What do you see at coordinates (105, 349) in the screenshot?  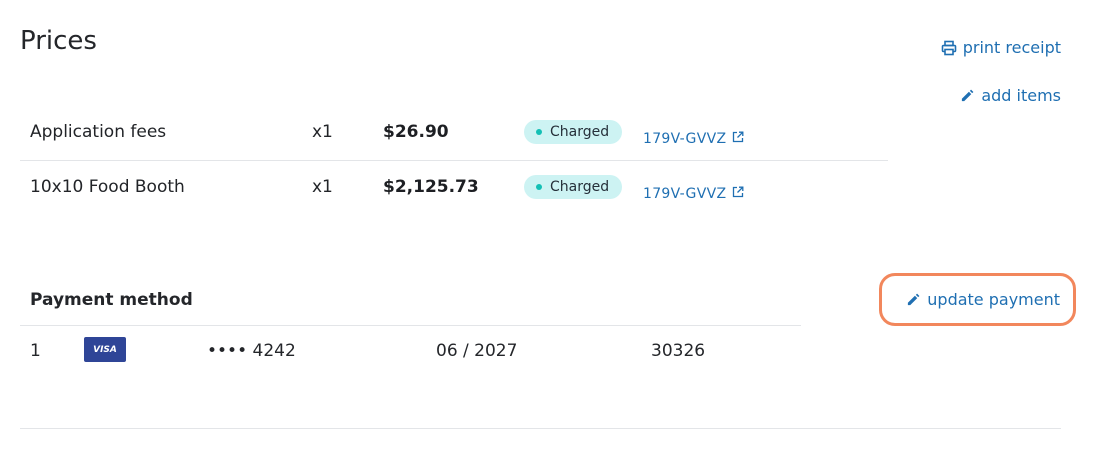 I see `visa-card-icon: VISA` at bounding box center [105, 349].